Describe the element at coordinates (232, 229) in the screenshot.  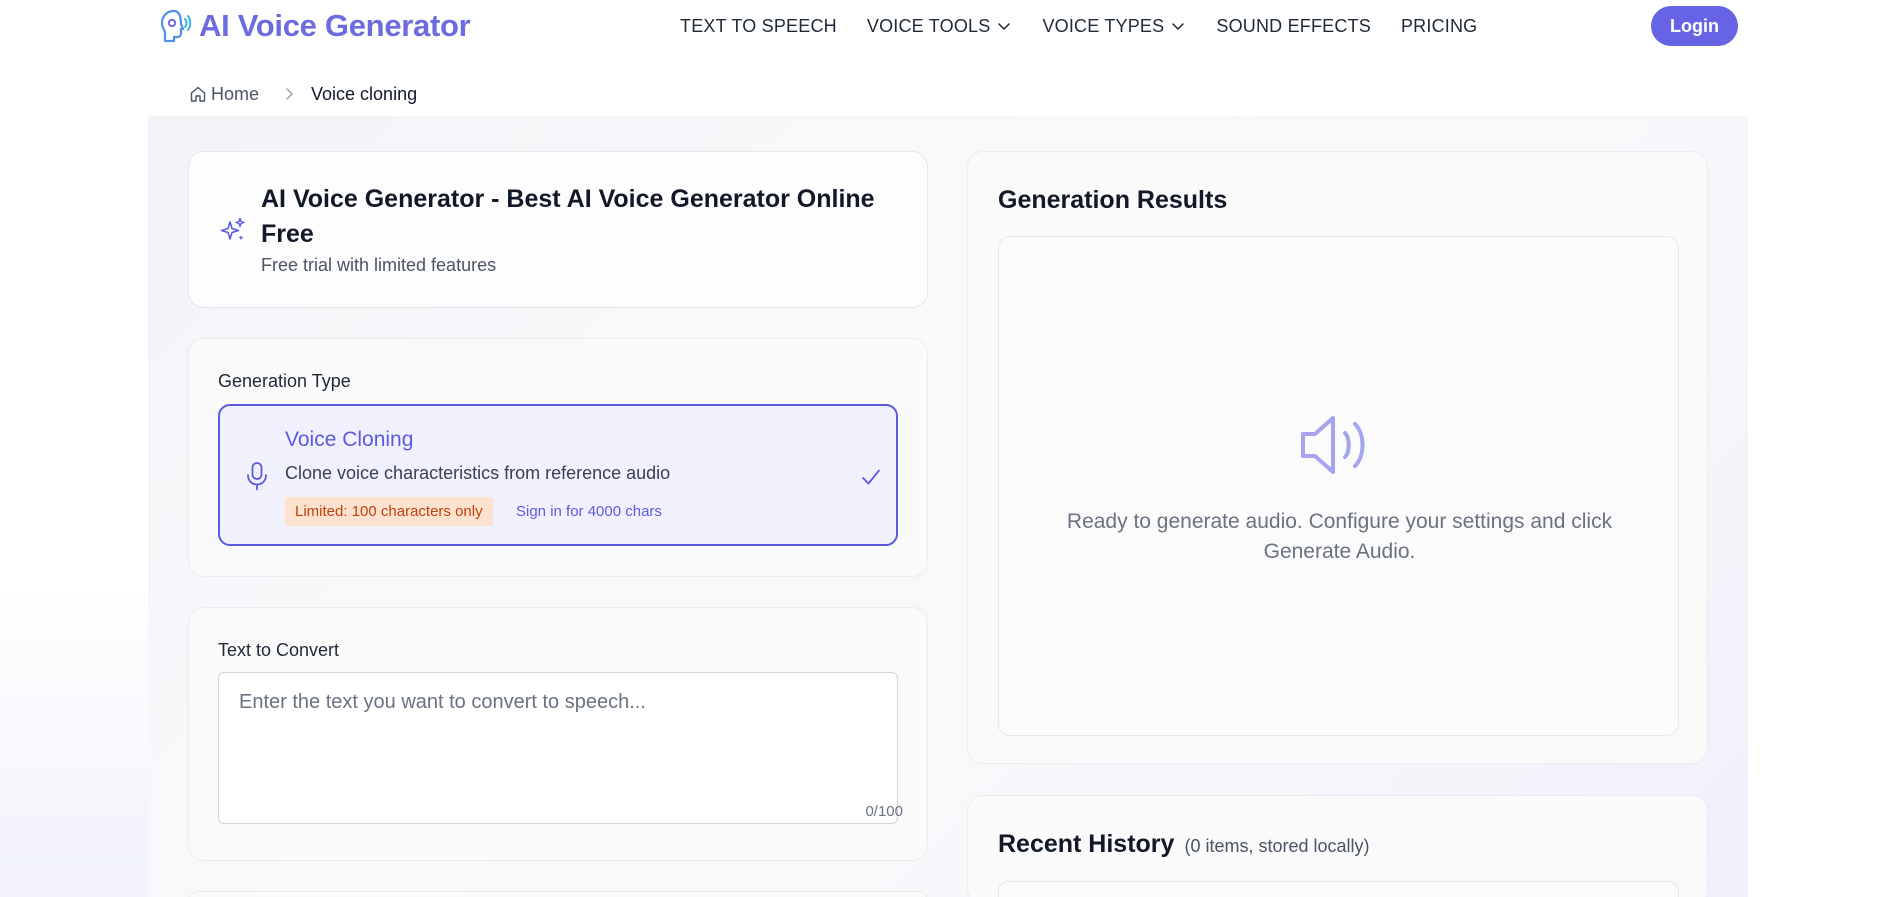
I see `sparkles-icon` at that location.